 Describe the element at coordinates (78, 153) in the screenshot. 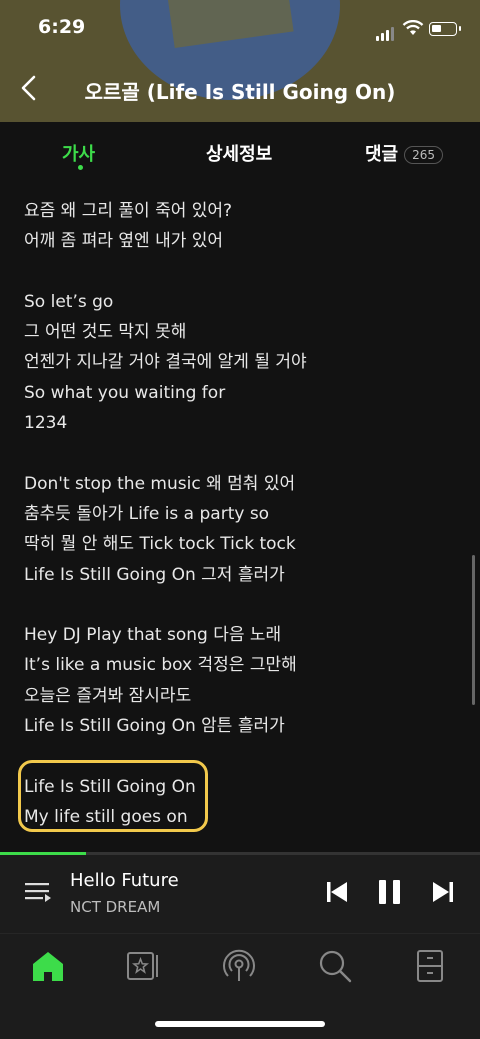

I see `tab-lyrics: 가사` at that location.